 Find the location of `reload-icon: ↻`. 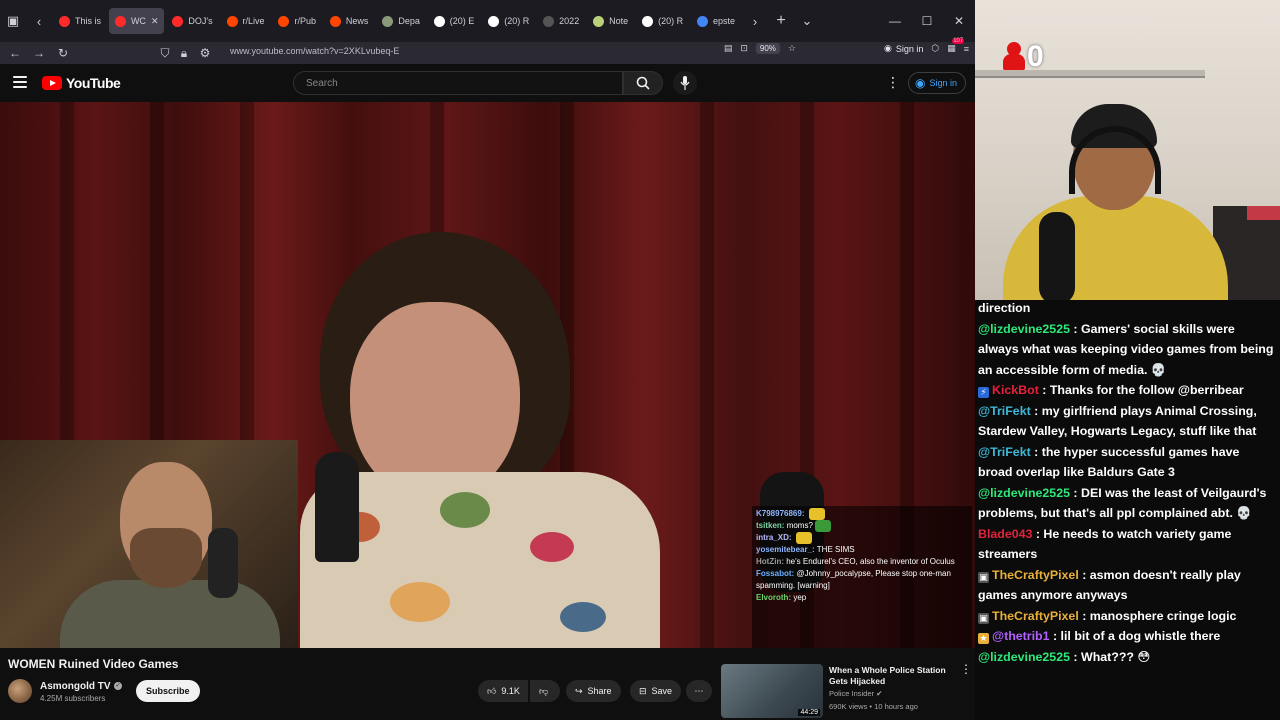

reload-icon: ↻ is located at coordinates (63, 53).